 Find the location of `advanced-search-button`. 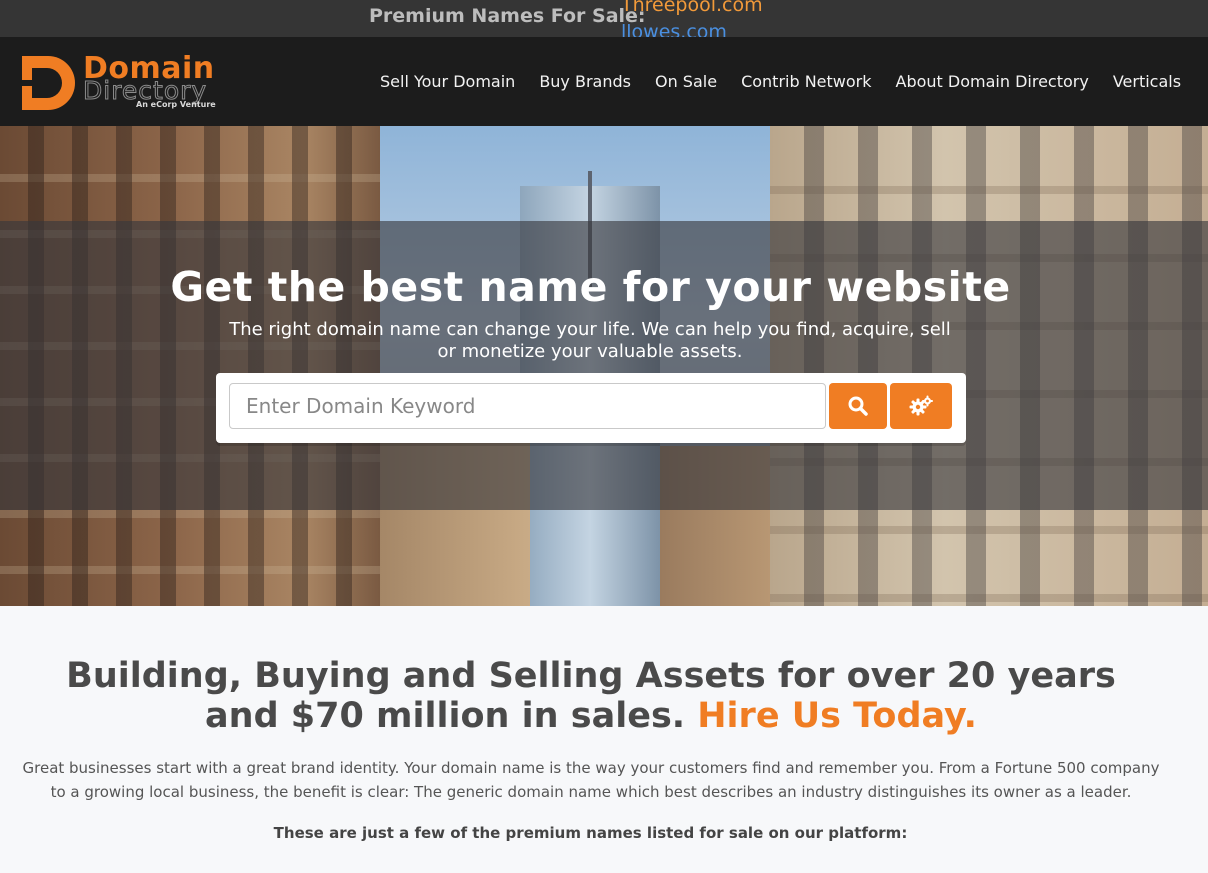

advanced-search-button is located at coordinates (921, 406).